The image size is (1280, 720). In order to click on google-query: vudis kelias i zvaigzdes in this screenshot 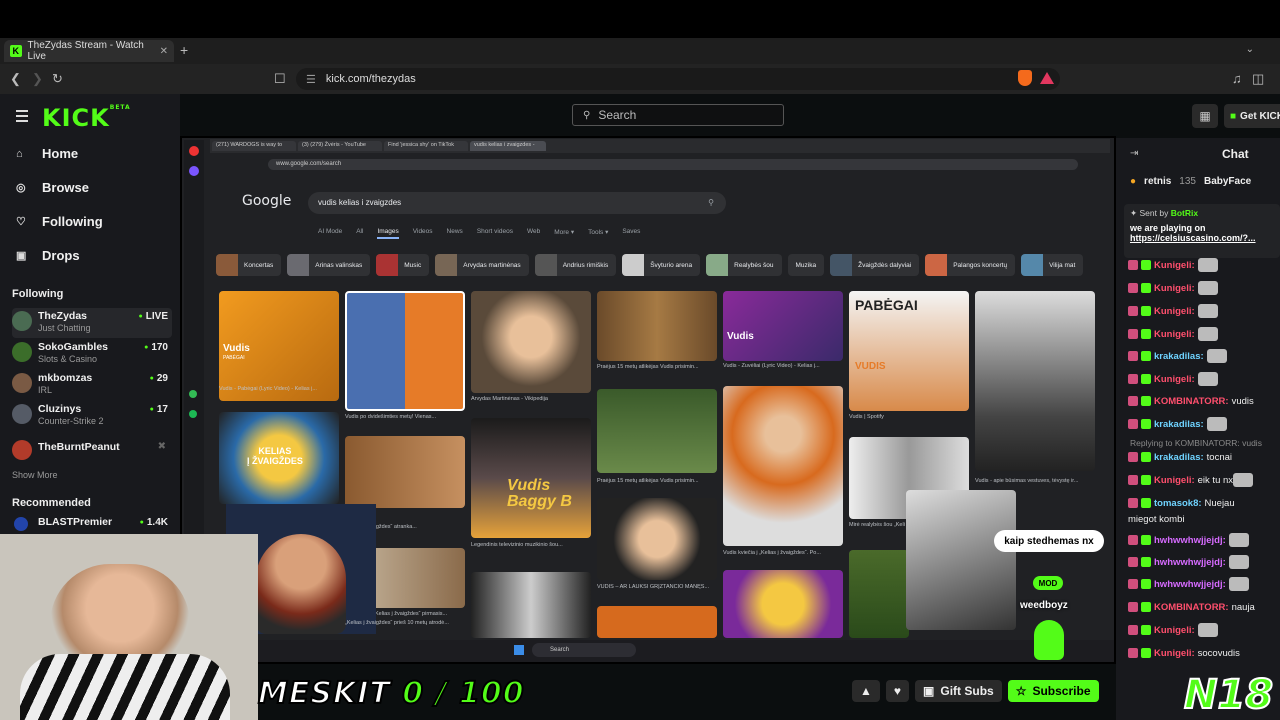, I will do `click(360, 202)`.